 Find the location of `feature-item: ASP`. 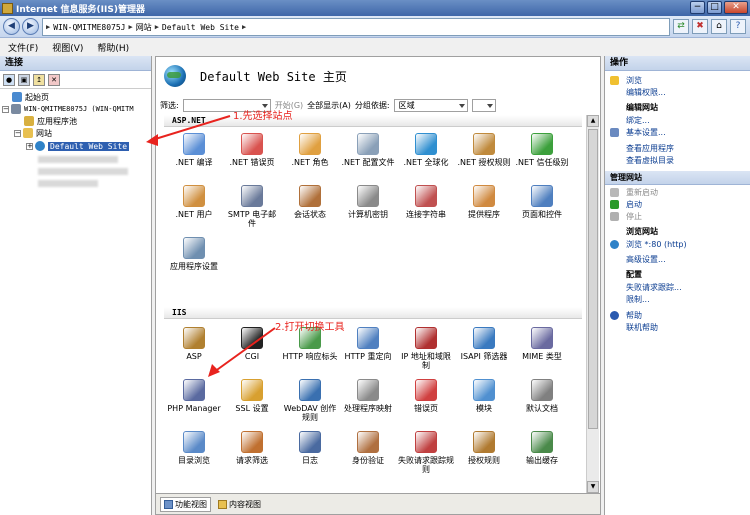

feature-item: ASP is located at coordinates (194, 352).